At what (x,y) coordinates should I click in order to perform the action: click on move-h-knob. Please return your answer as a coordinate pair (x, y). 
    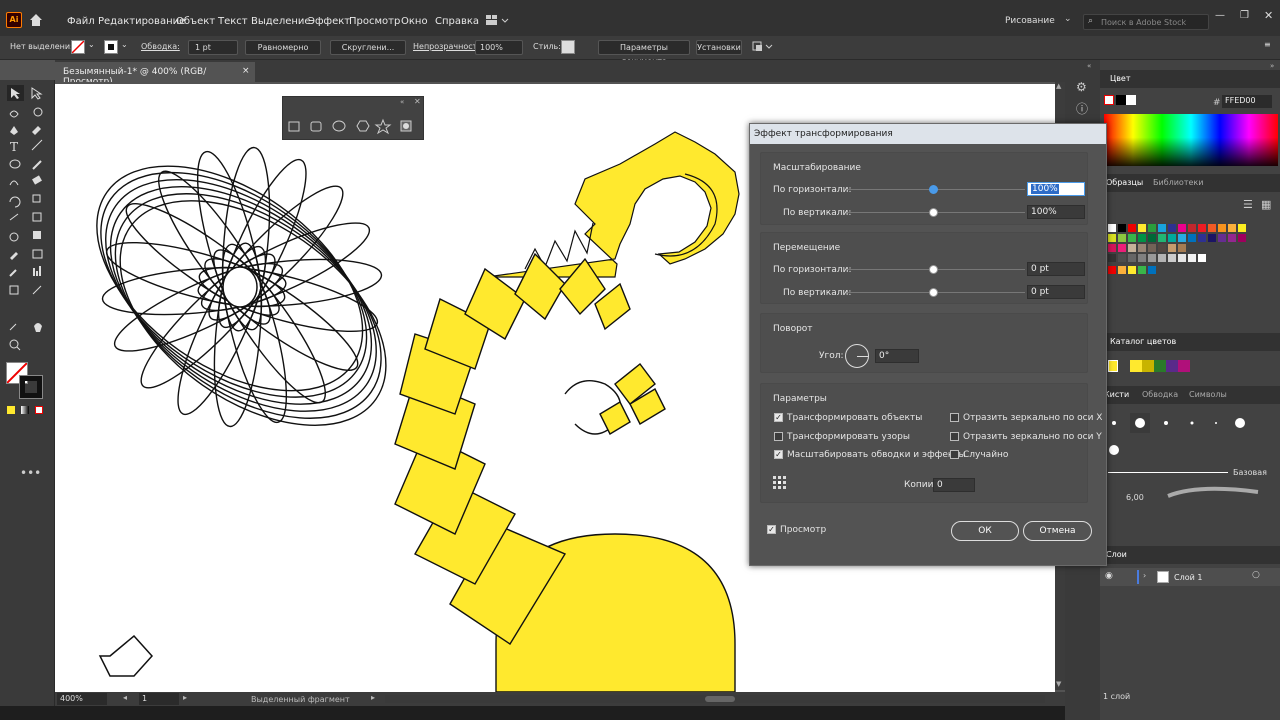
    Looking at the image, I should click on (933, 269).